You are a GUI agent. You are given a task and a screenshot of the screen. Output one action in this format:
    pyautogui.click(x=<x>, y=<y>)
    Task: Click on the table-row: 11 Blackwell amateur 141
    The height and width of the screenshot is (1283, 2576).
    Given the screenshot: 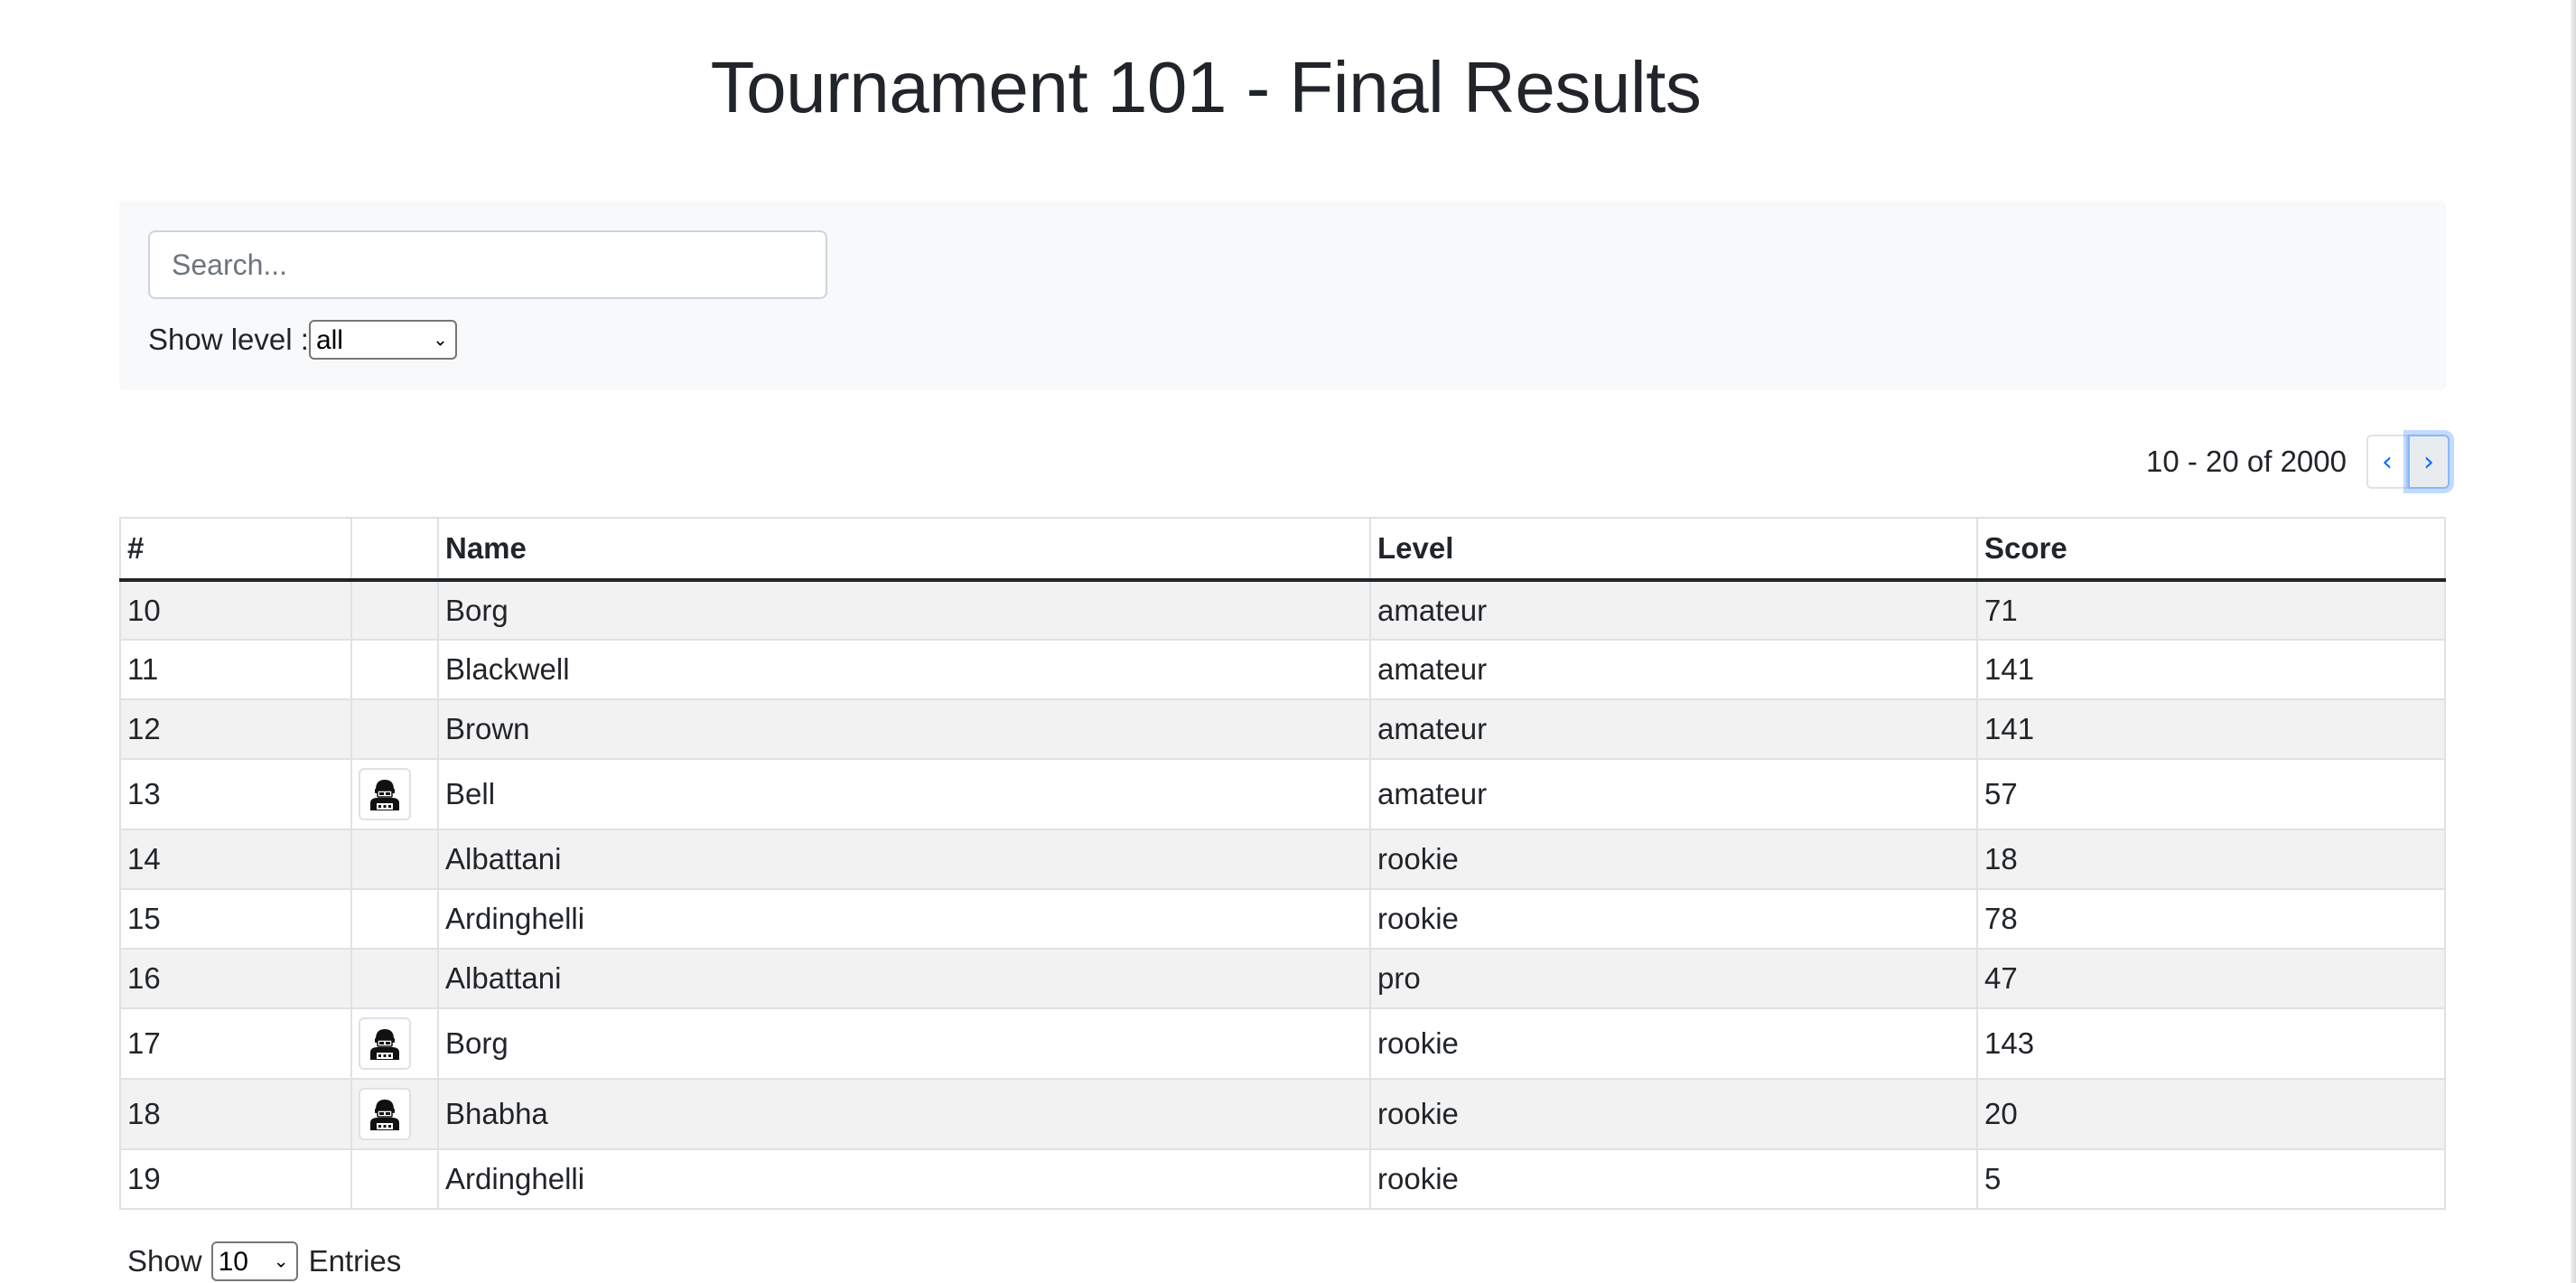 What is the action you would take?
    pyautogui.click(x=1282, y=669)
    